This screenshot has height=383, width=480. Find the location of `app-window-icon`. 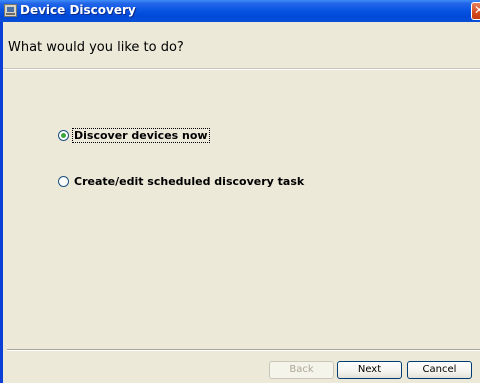

app-window-icon is located at coordinates (10, 10).